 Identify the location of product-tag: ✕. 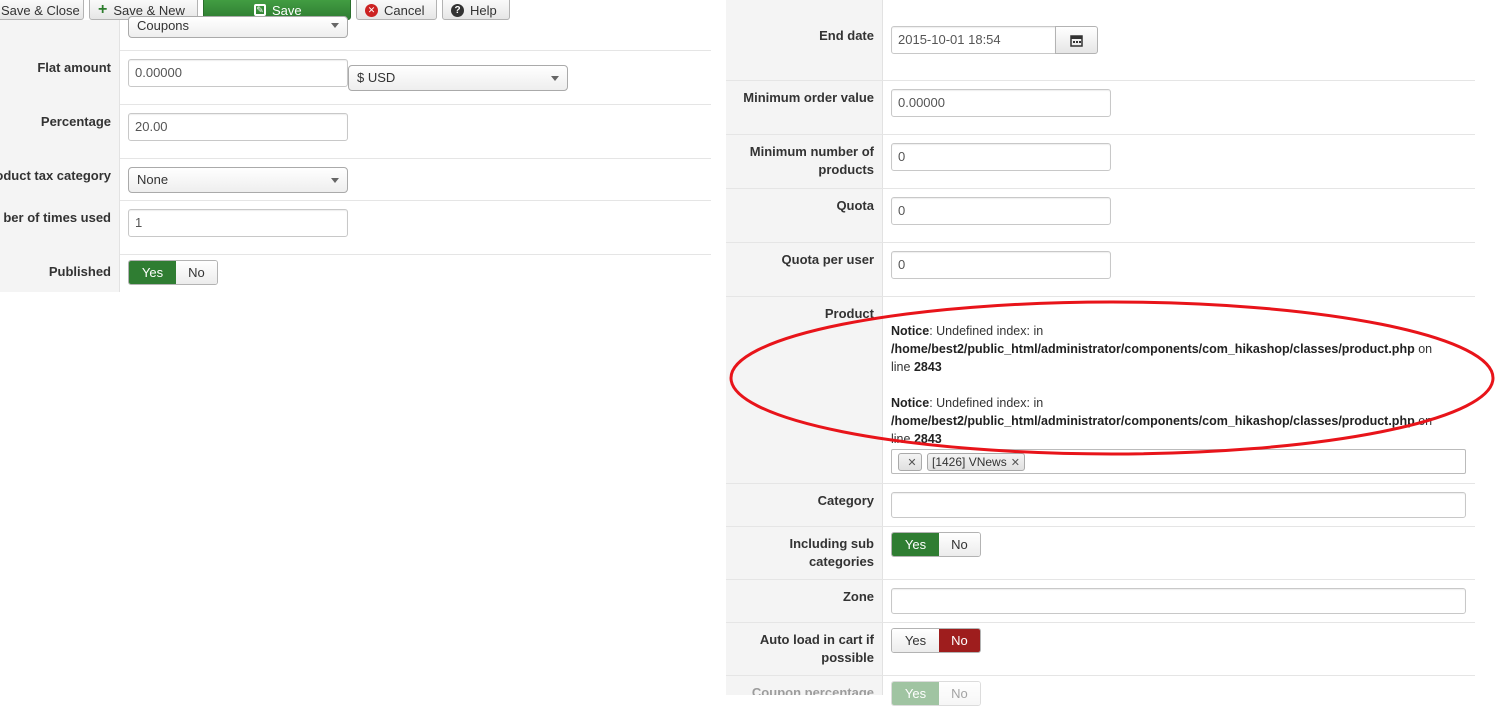
(910, 462).